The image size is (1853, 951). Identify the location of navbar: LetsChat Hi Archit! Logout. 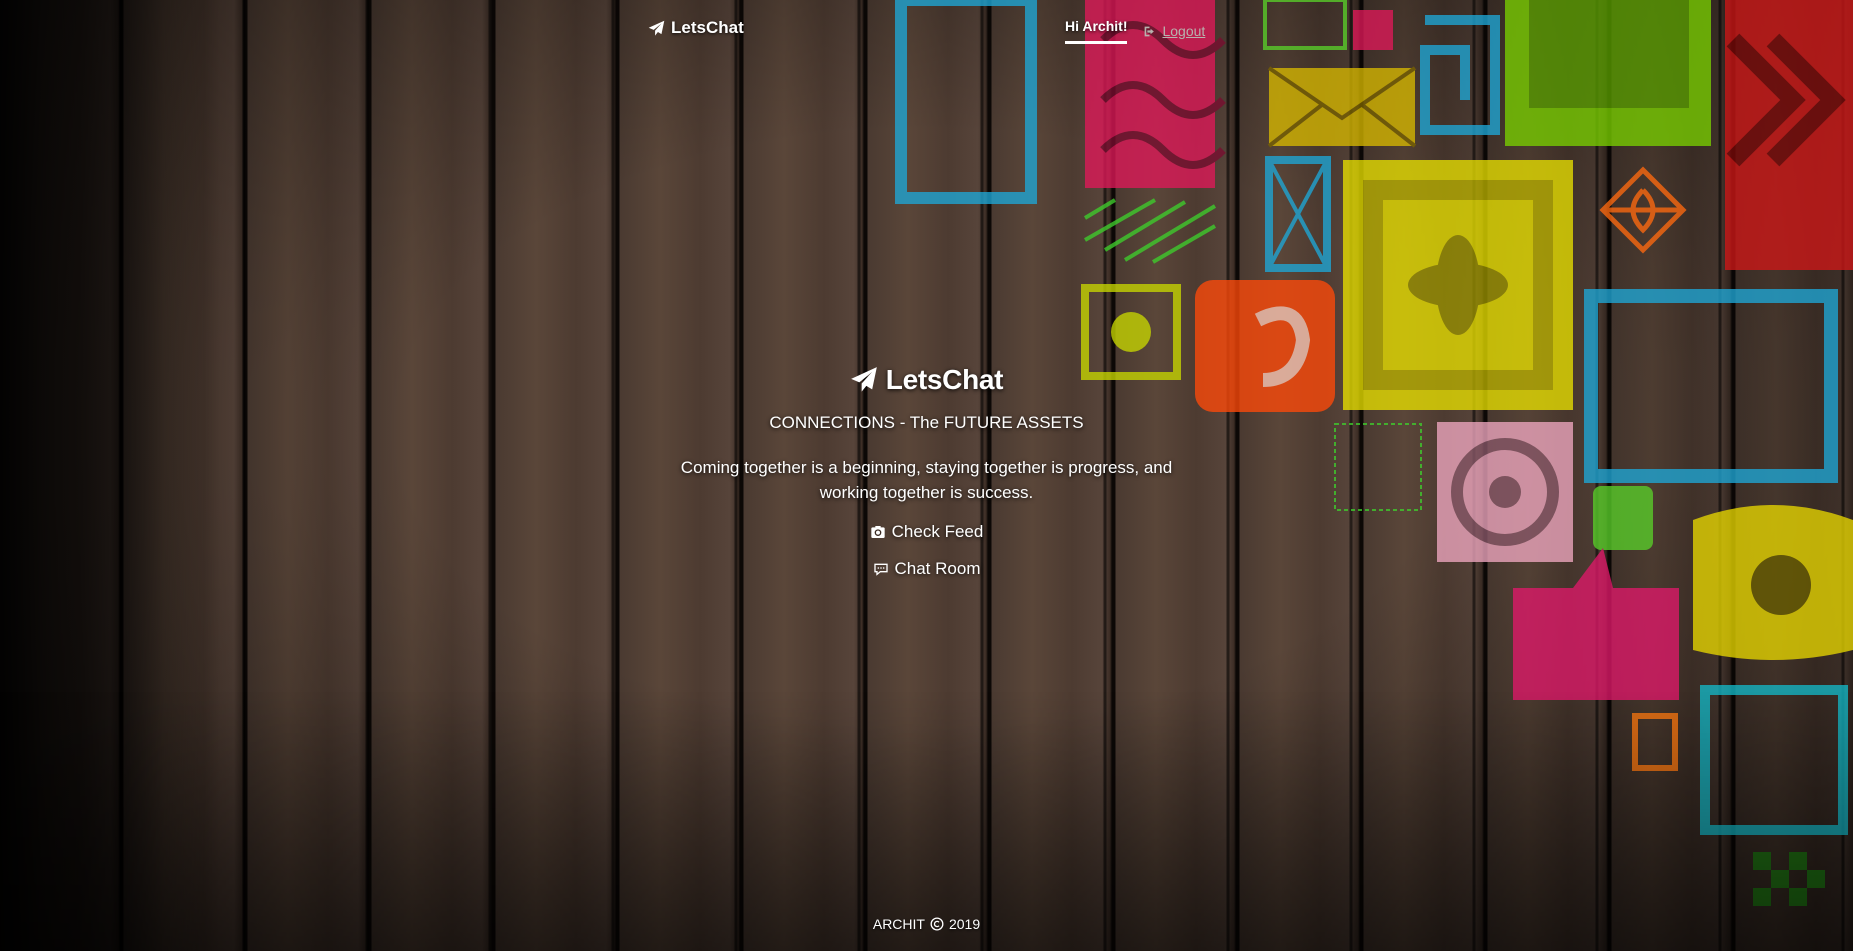
(926, 30).